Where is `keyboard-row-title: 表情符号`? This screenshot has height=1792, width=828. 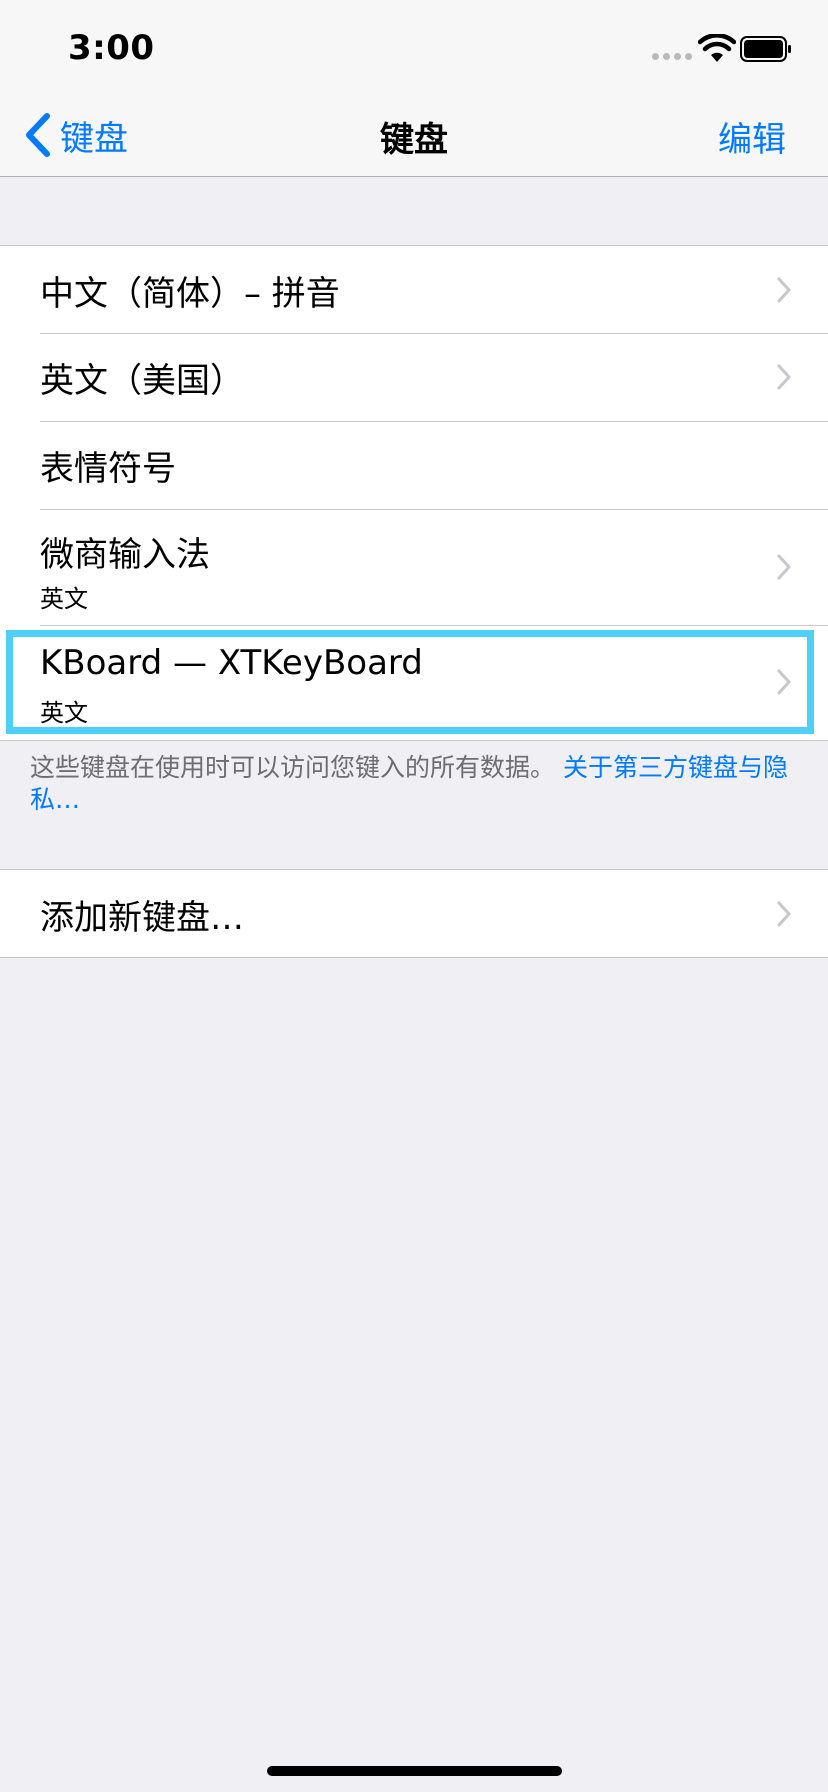 keyboard-row-title: 表情符号 is located at coordinates (108, 469).